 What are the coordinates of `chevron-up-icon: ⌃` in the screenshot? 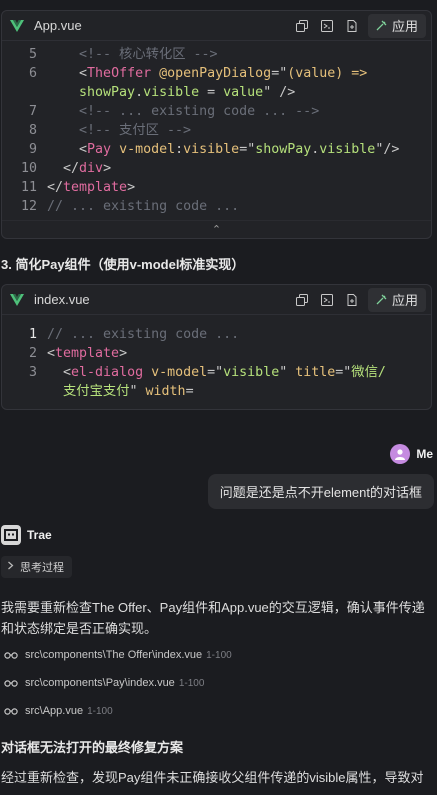 It's located at (216, 230).